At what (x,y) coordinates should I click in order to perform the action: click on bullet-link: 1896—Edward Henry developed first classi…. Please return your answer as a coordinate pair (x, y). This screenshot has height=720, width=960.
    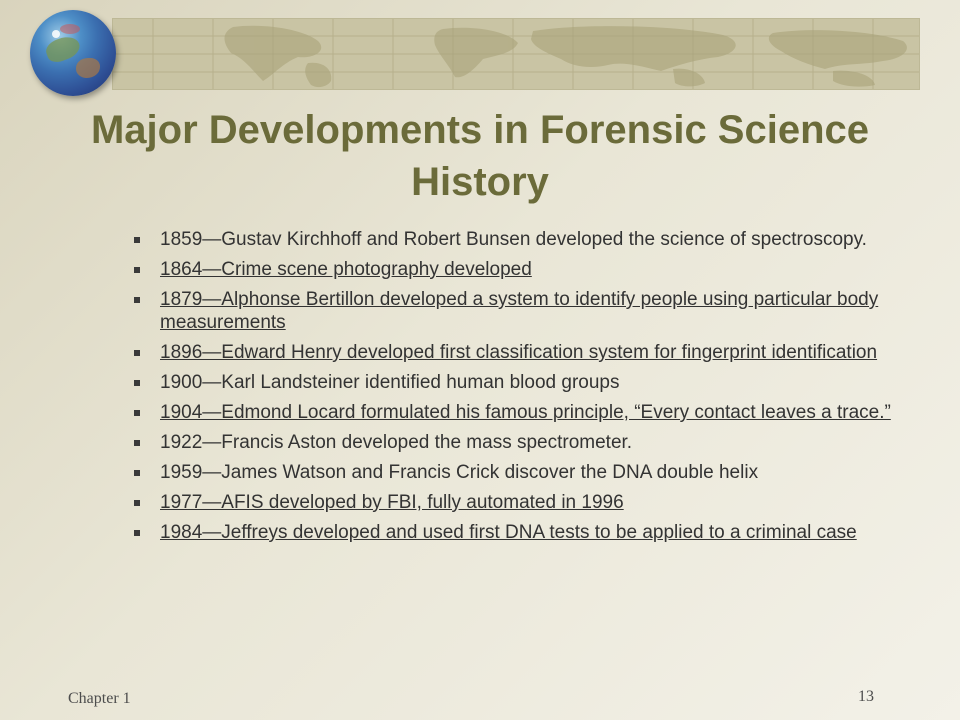
    Looking at the image, I should click on (518, 352).